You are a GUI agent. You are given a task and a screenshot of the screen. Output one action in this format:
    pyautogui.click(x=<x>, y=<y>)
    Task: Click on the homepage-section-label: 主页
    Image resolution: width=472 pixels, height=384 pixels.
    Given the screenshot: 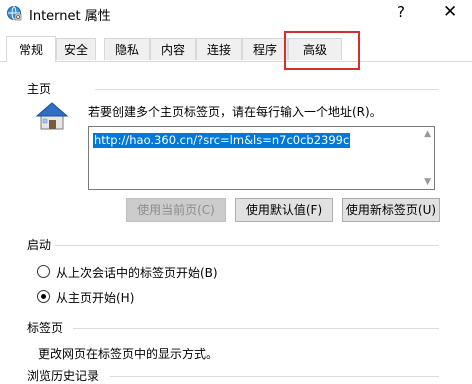 What is the action you would take?
    pyautogui.click(x=39, y=89)
    